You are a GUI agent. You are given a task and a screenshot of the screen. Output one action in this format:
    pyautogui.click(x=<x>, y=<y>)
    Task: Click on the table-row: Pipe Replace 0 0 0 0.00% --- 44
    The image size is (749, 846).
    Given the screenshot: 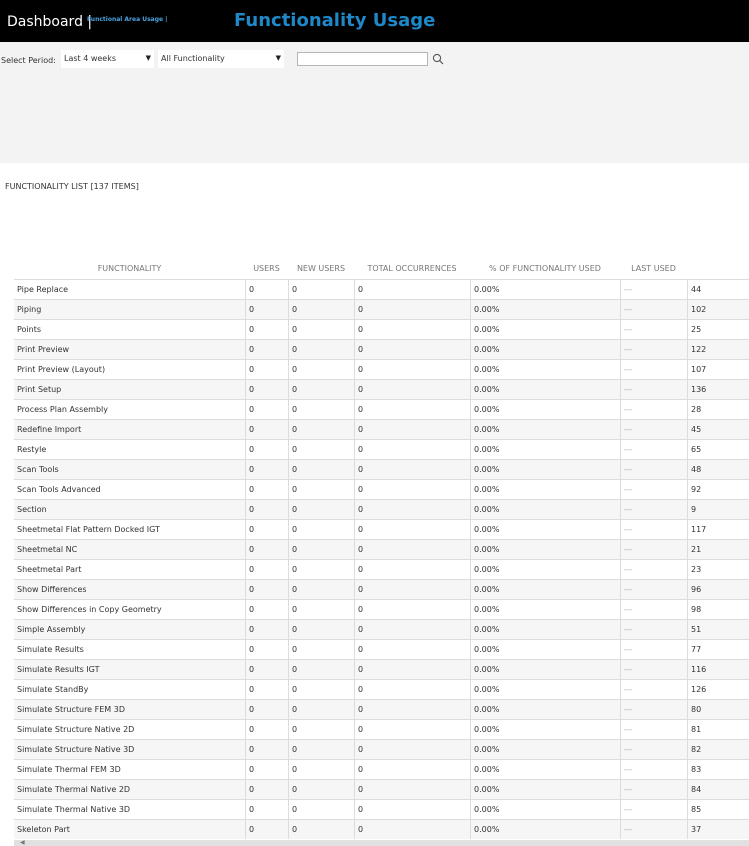 What is the action you would take?
    pyautogui.click(x=381, y=289)
    